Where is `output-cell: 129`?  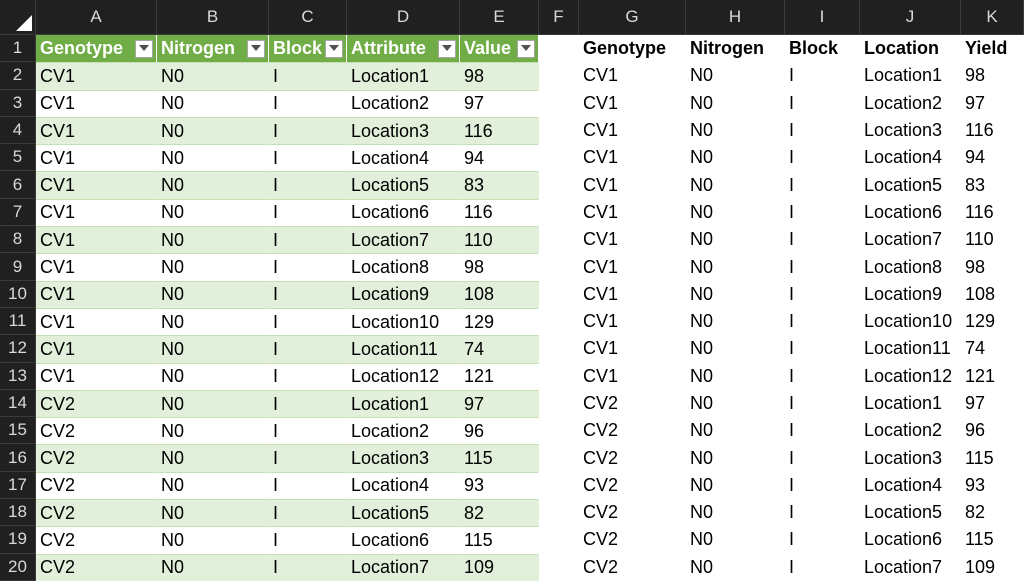
output-cell: 129 is located at coordinates (992, 321).